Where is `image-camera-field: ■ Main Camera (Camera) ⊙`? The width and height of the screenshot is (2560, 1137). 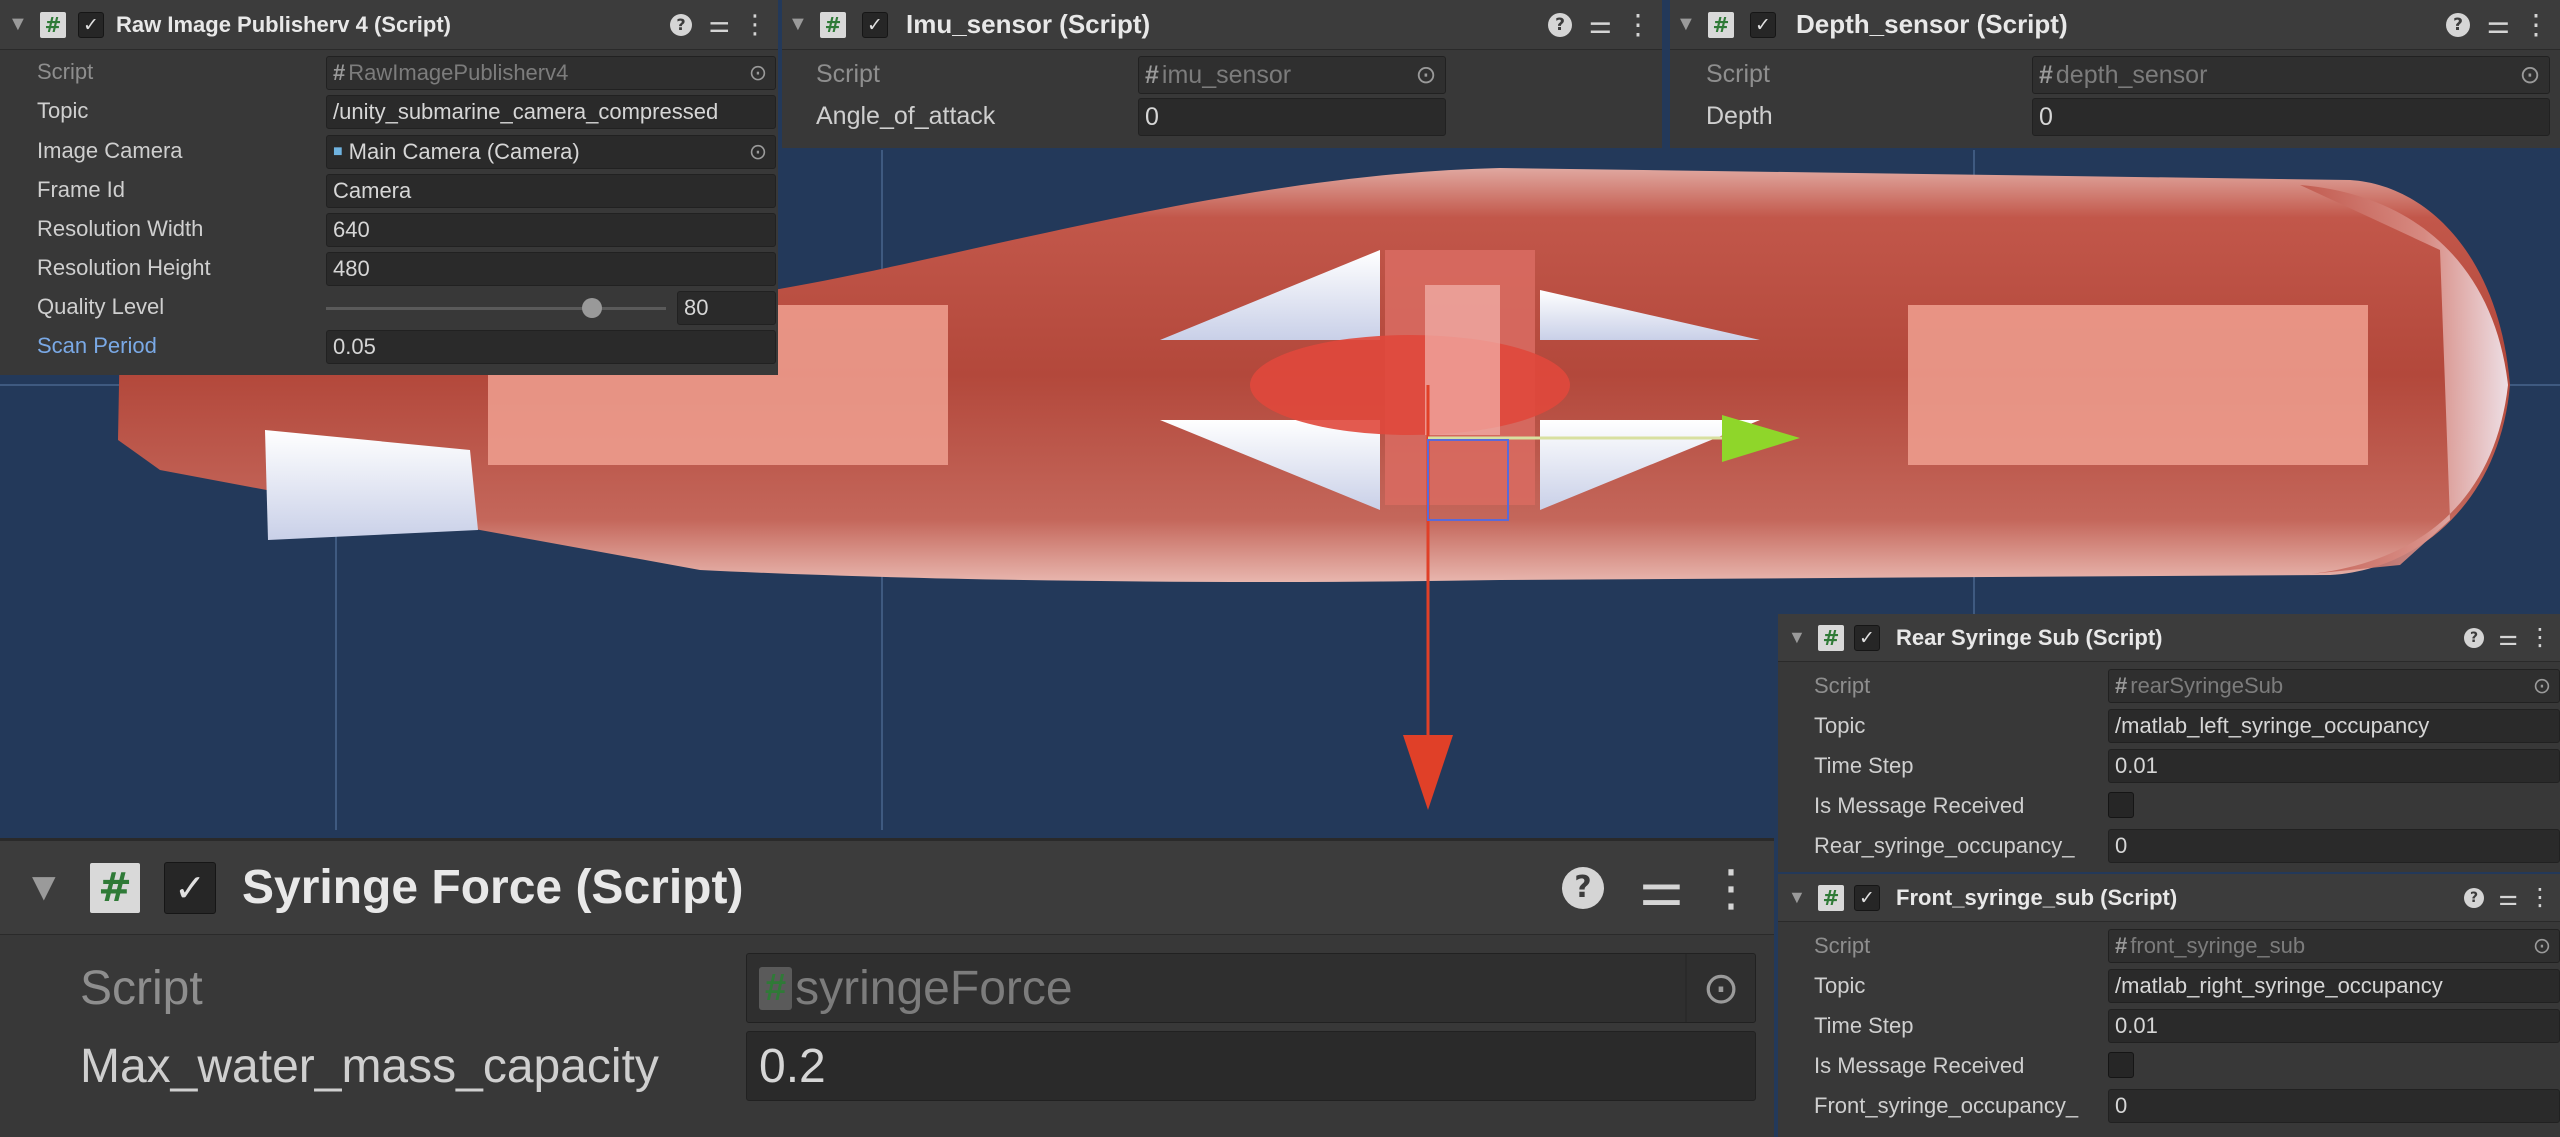 image-camera-field: ■ Main Camera (Camera) ⊙ is located at coordinates (551, 152).